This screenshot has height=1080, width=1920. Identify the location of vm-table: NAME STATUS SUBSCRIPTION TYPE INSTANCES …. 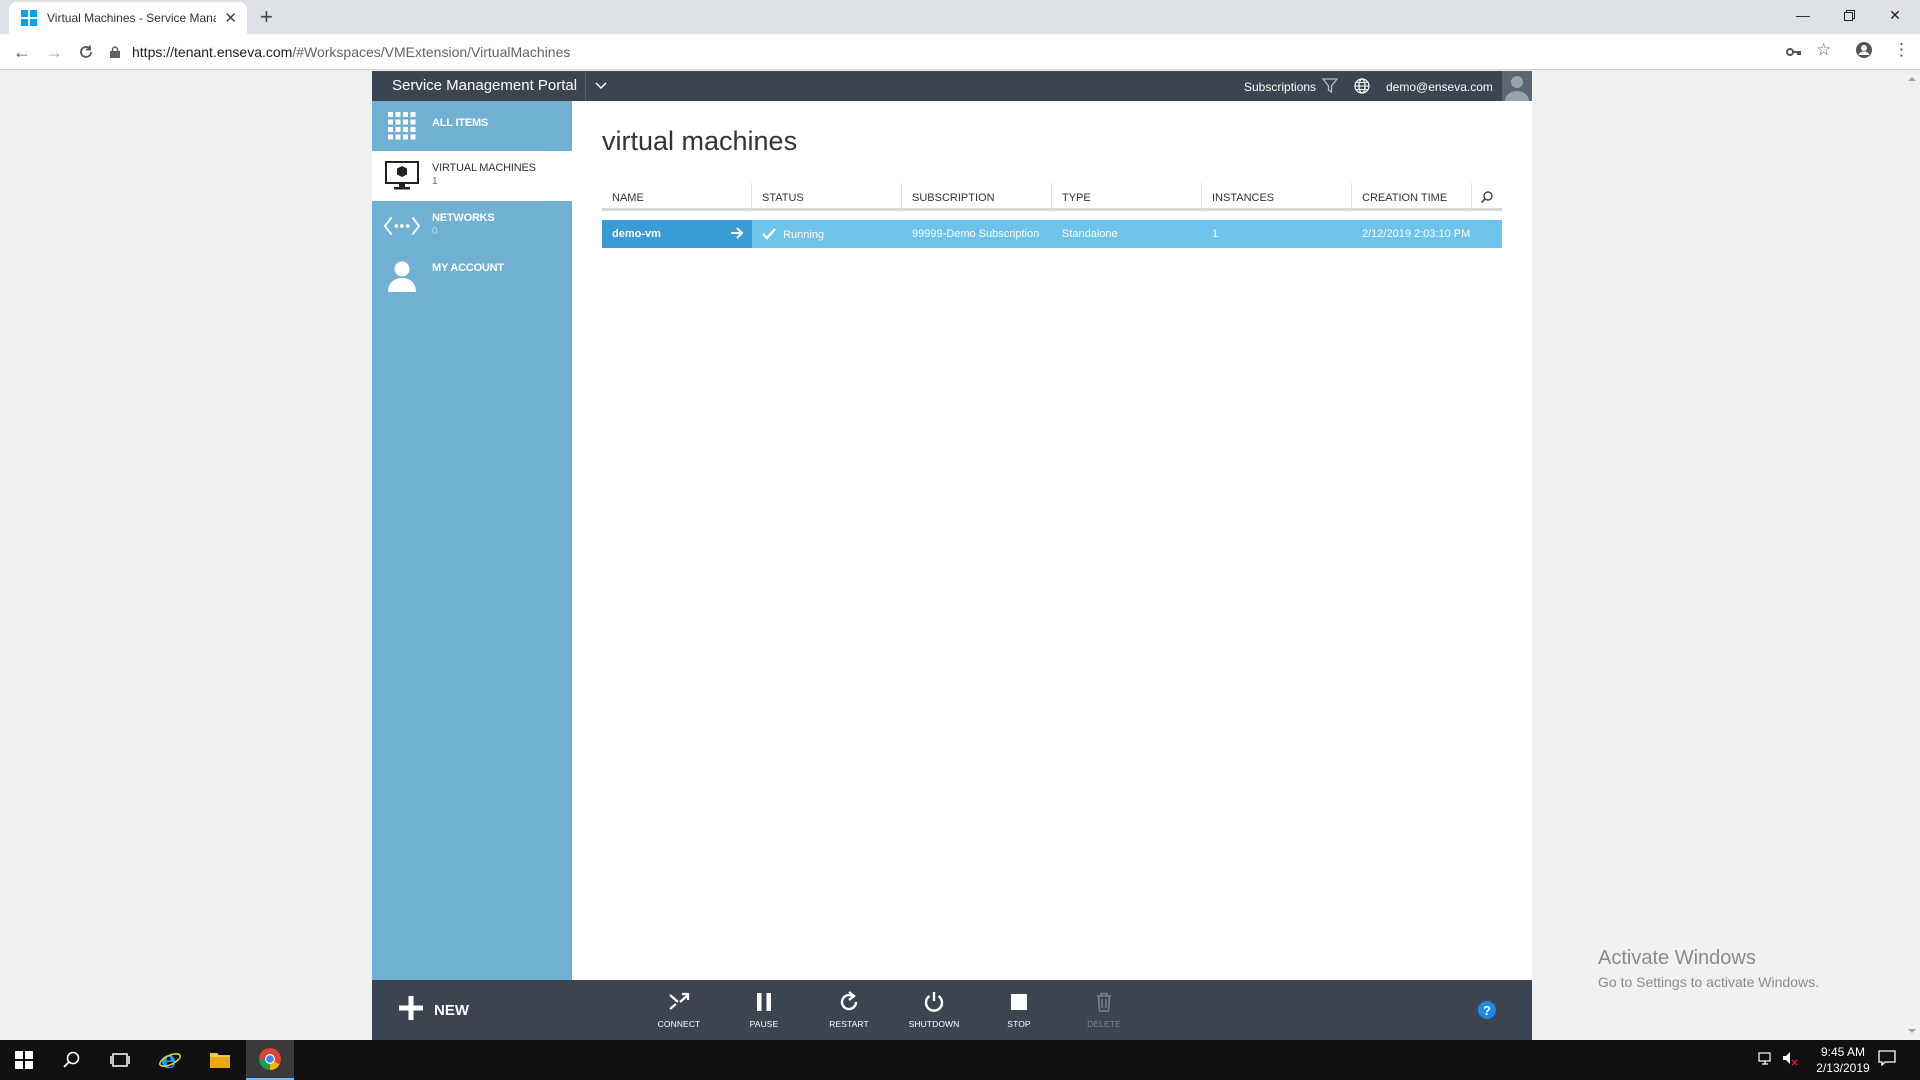
(1052, 215).